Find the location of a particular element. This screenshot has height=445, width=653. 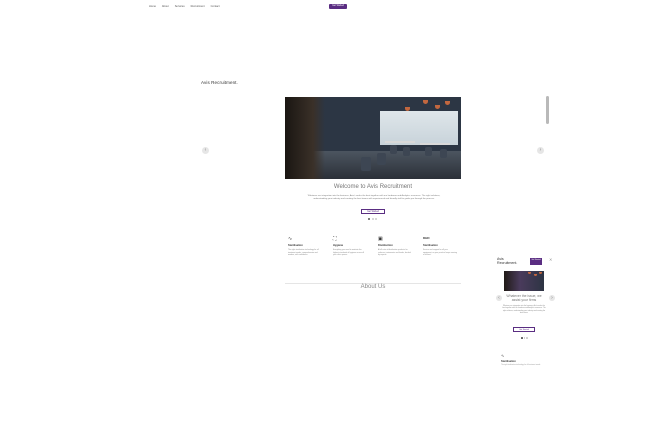

carousel-dots is located at coordinates (372, 219).